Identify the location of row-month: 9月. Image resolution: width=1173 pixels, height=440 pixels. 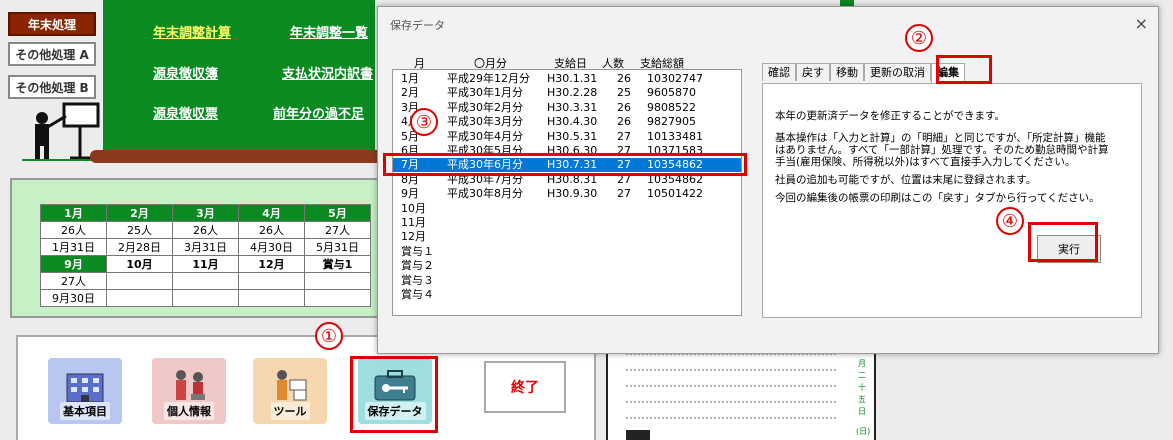
(410, 194).